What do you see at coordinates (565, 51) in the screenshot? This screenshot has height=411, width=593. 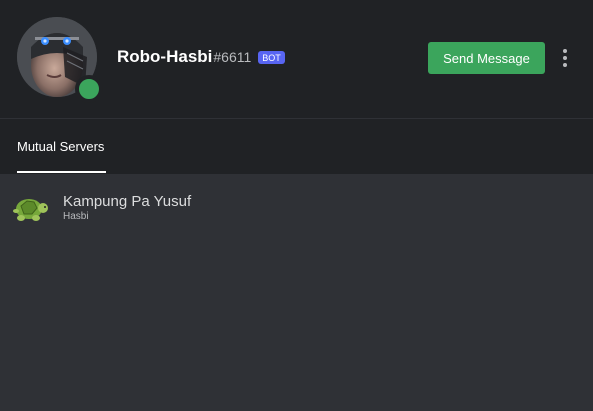 I see `more-vertical-icon` at bounding box center [565, 51].